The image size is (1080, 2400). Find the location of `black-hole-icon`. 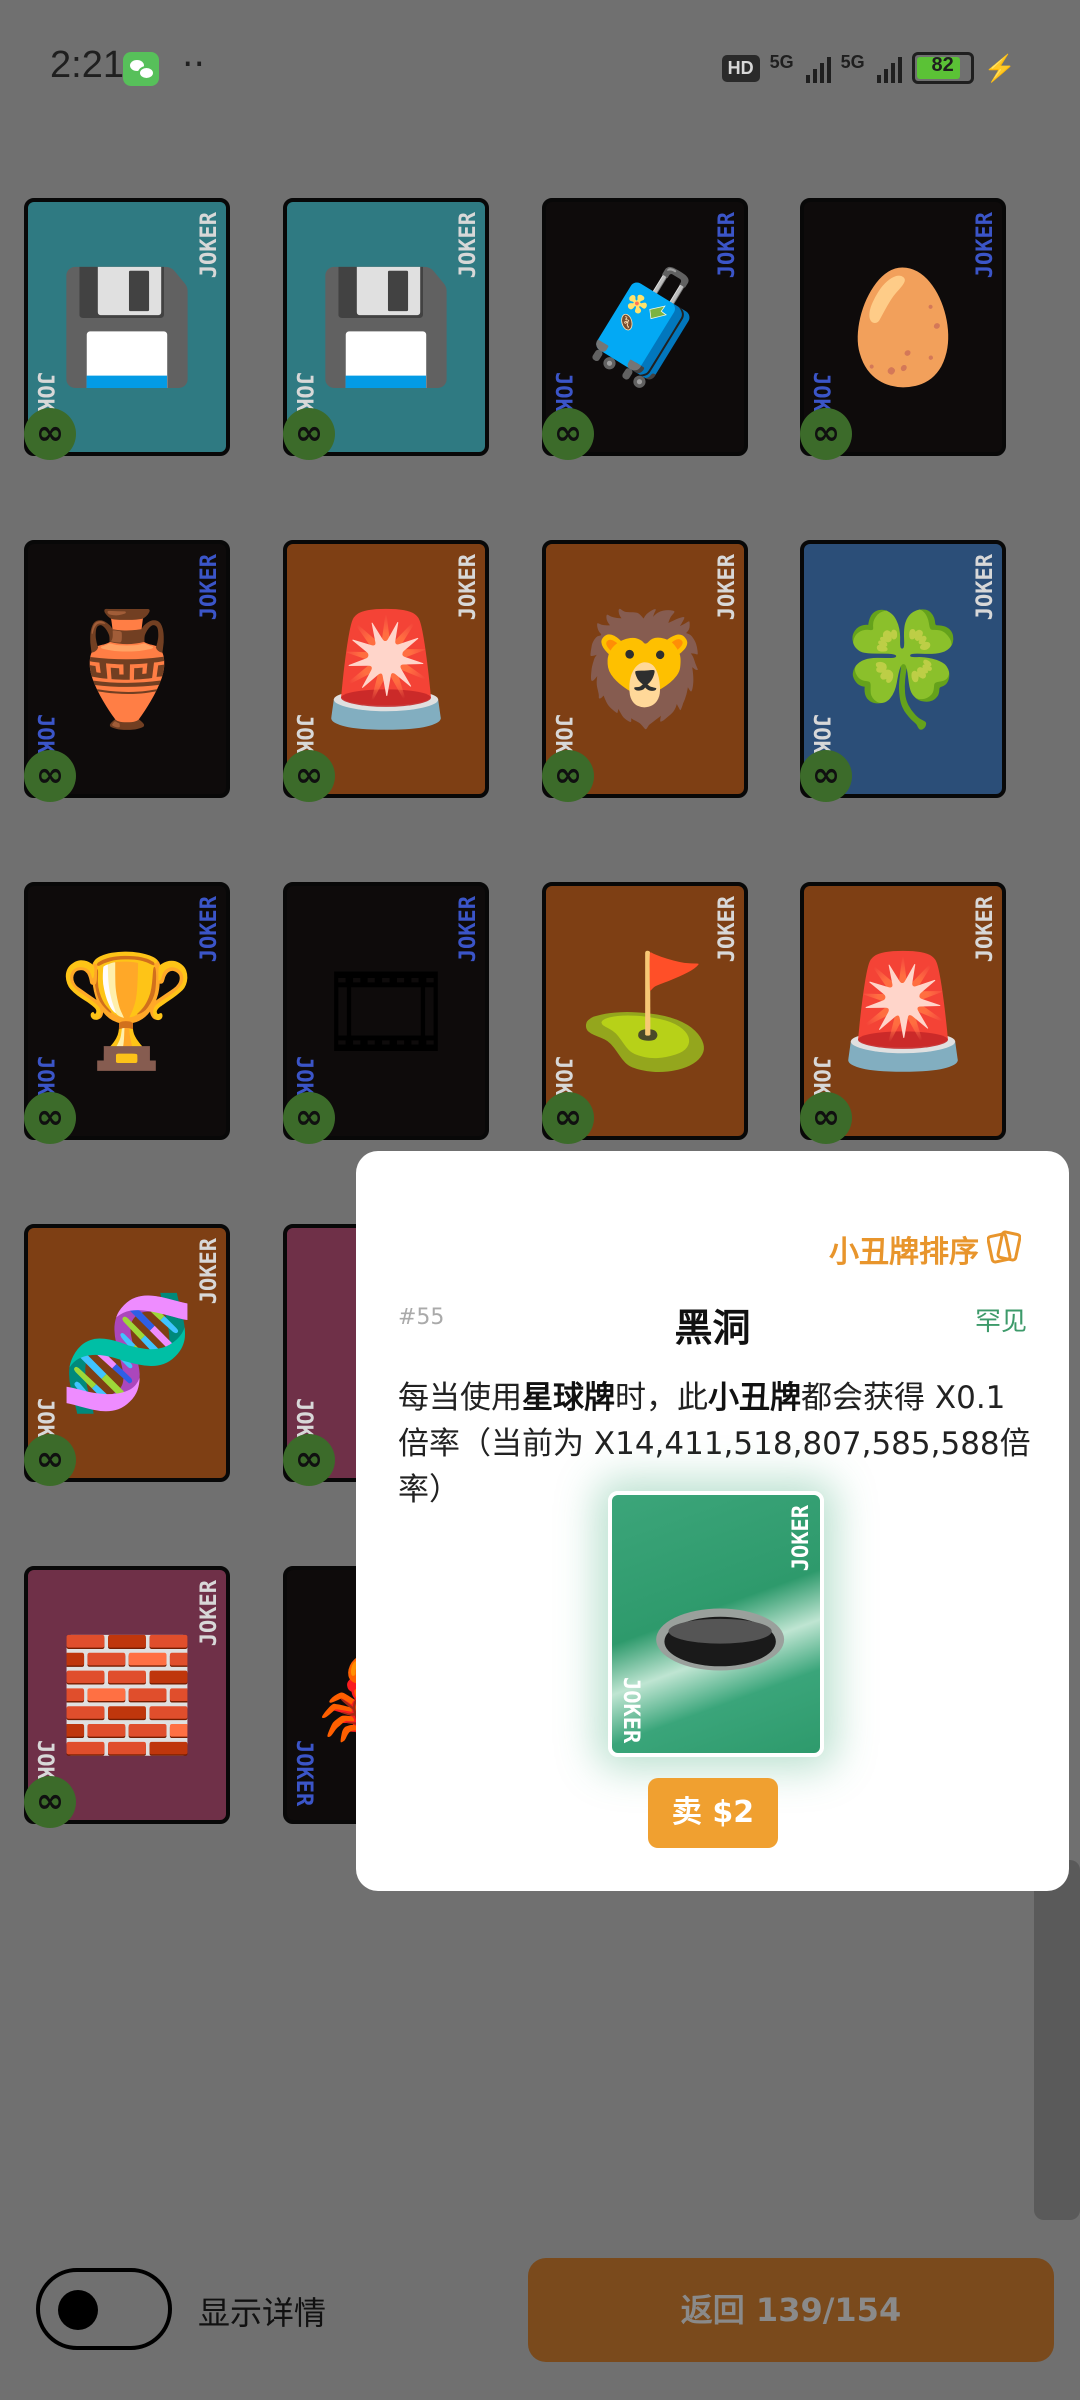

black-hole-icon is located at coordinates (720, 1639).